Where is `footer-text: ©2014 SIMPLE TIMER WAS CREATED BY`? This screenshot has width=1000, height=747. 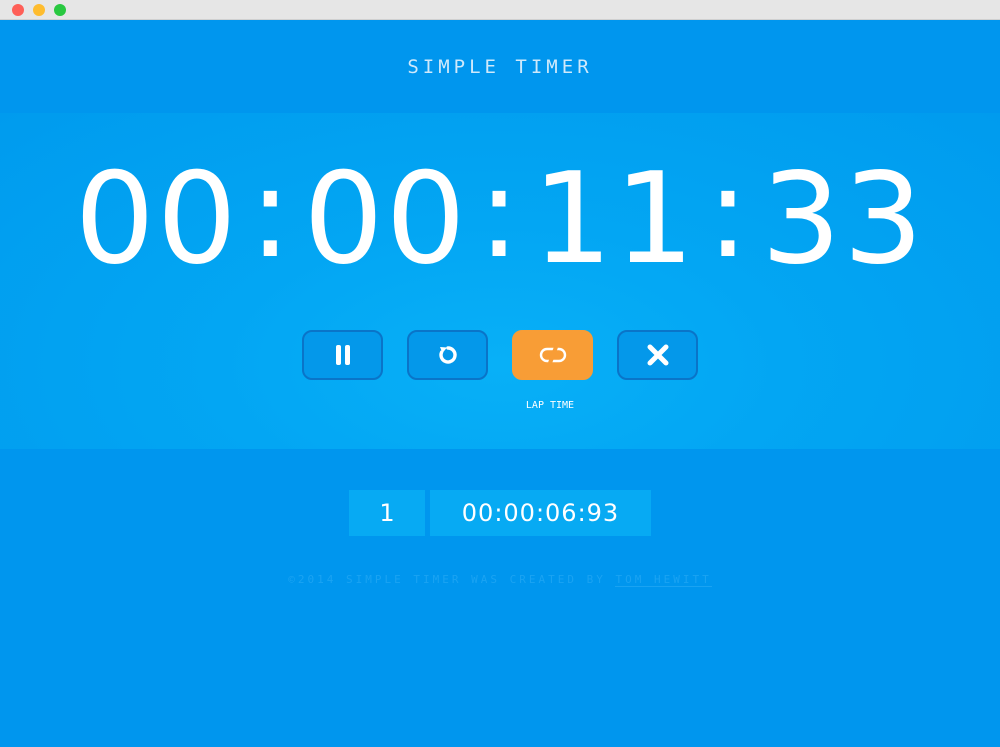 footer-text: ©2014 SIMPLE TIMER WAS CREATED BY is located at coordinates (447, 579).